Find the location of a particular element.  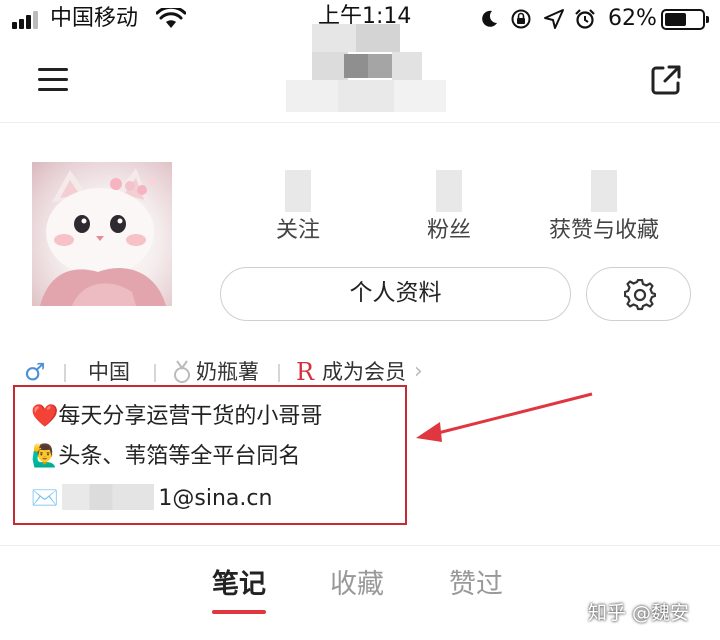

location-text: 中国 is located at coordinates (109, 372).